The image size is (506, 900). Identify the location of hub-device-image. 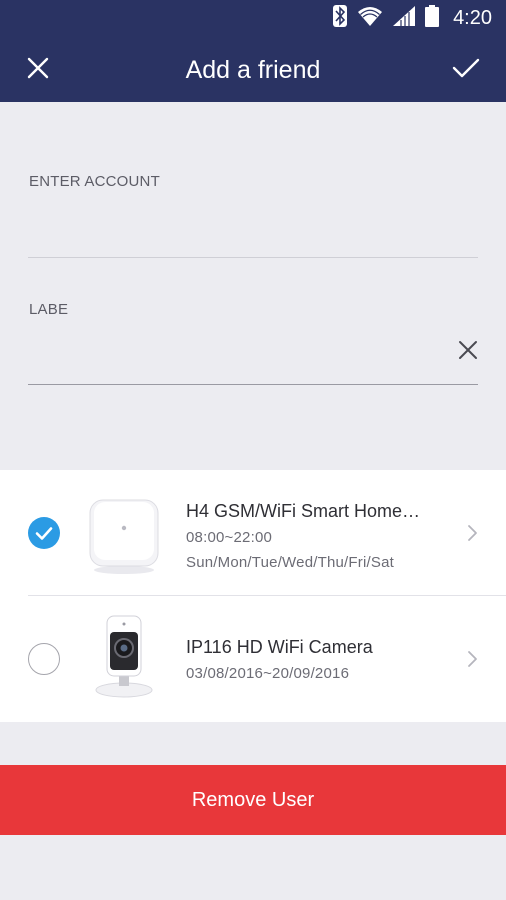
(124, 533).